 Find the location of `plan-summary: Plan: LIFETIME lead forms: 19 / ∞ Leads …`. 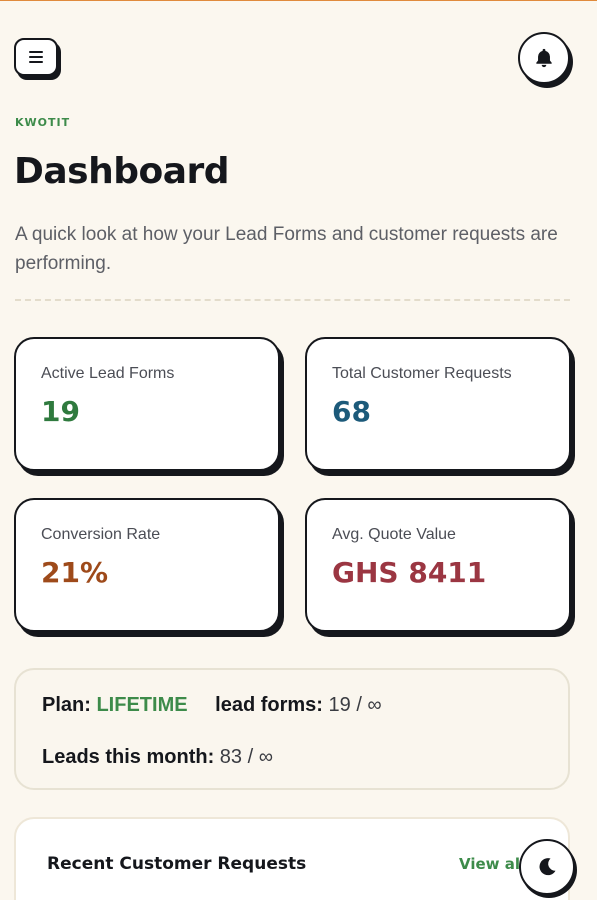

plan-summary: Plan: LIFETIME lead forms: 19 / ∞ Leads … is located at coordinates (292, 729).